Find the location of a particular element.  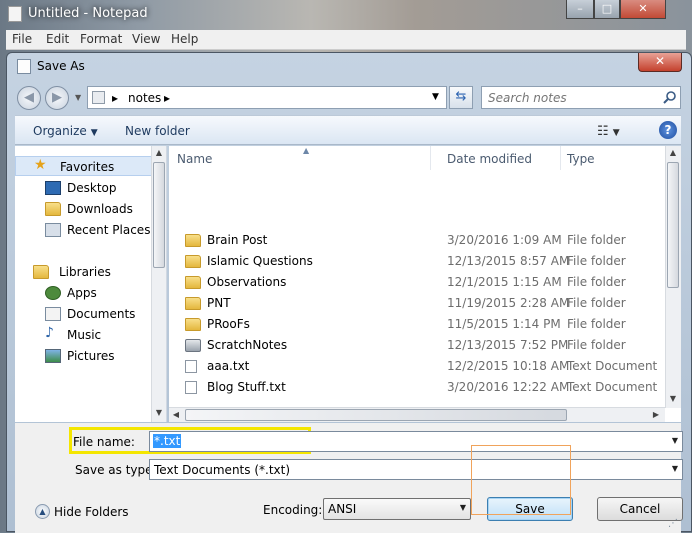

nav-libraries: Libraries is located at coordinates (84, 272).